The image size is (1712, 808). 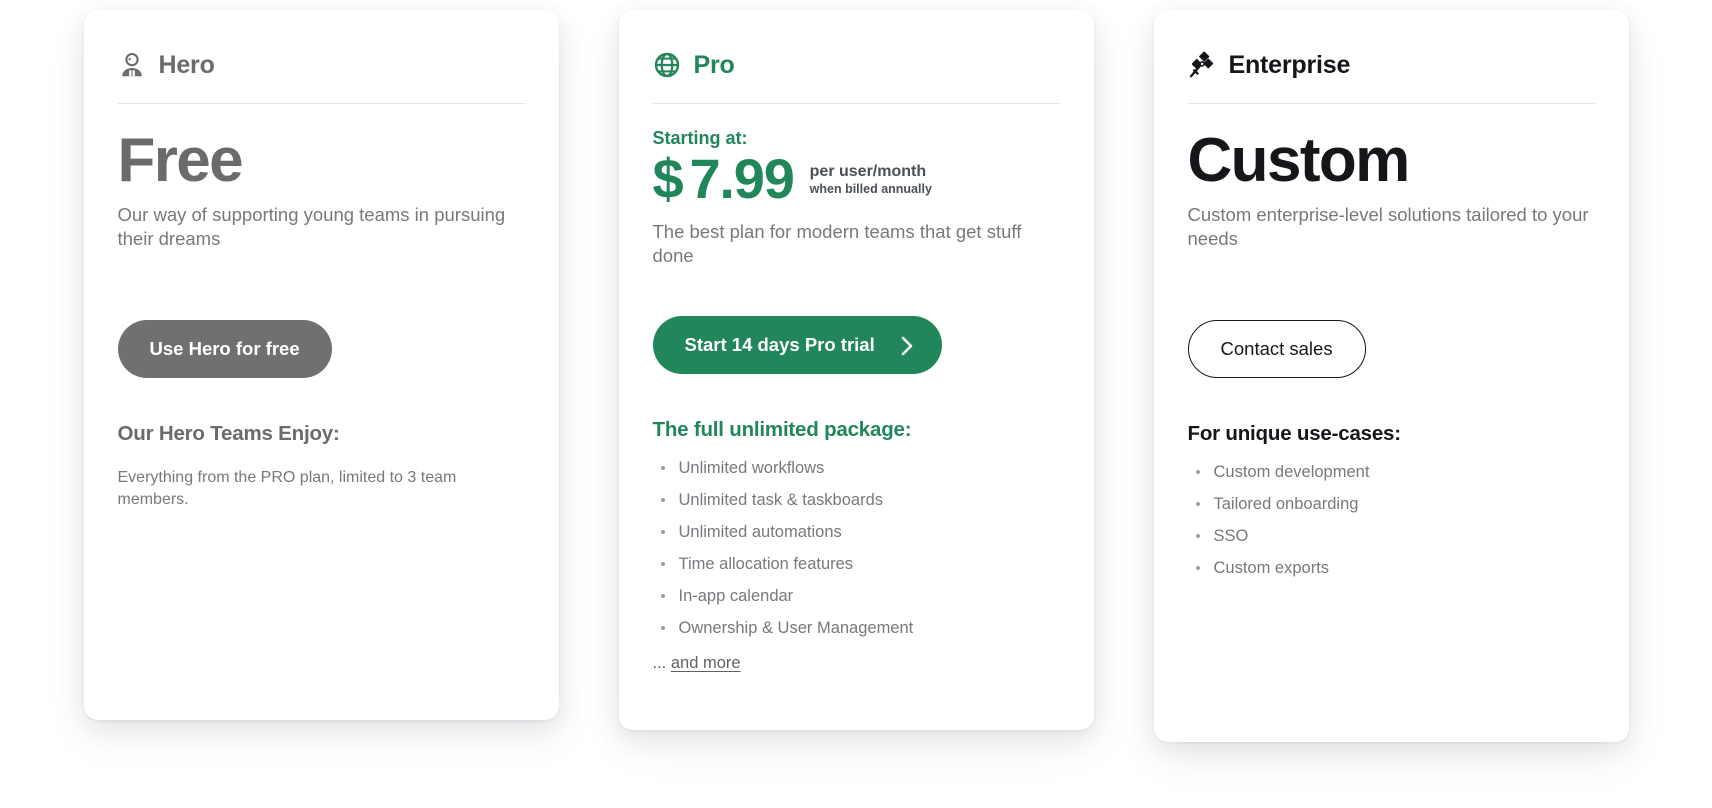 I want to click on list-item: Tailored onboarding, so click(x=1391, y=504).